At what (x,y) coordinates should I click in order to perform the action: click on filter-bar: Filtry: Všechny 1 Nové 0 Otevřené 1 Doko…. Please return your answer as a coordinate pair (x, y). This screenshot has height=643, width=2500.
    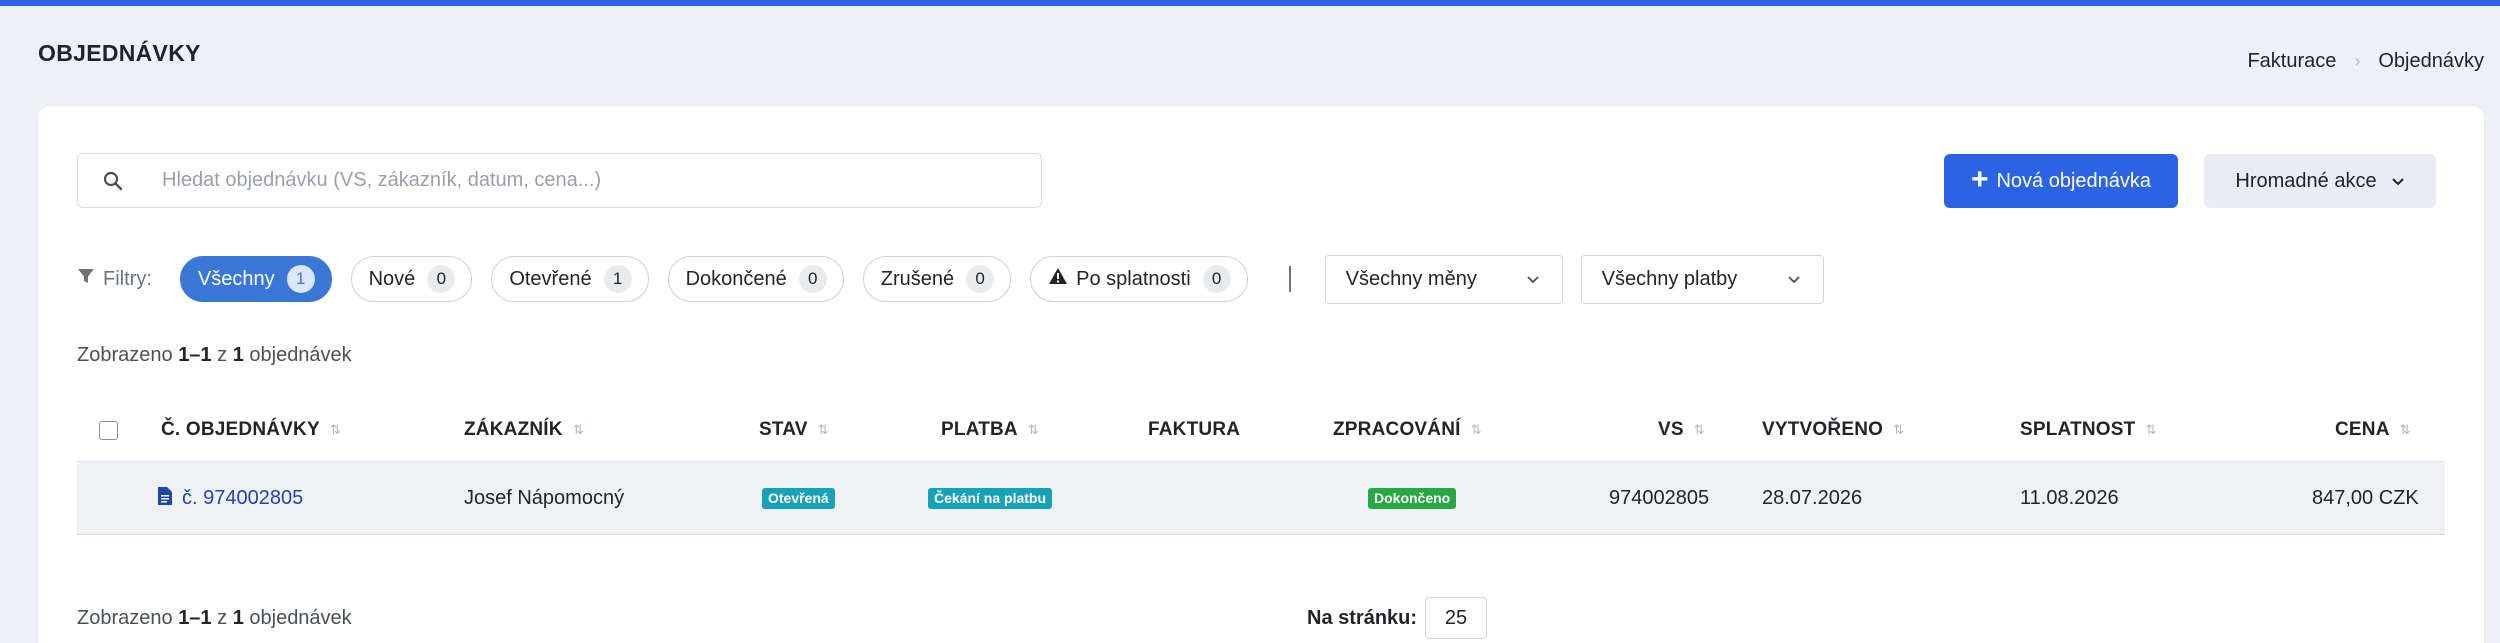
    Looking at the image, I should click on (959, 279).